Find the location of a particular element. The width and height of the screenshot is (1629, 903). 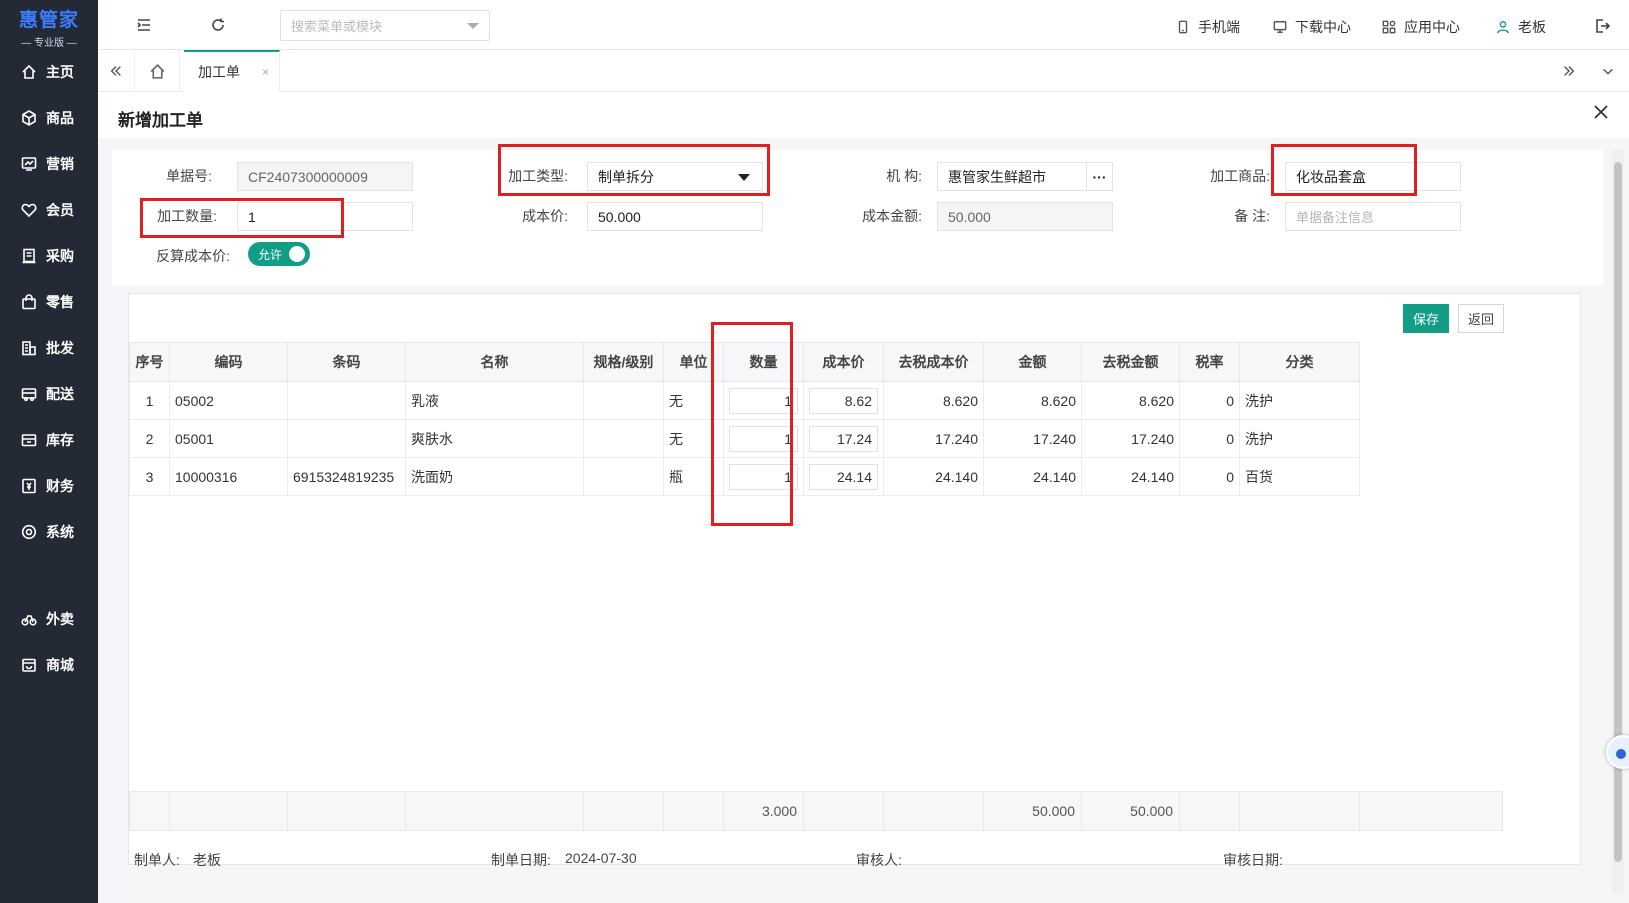

cost-cell-input: 8.62 is located at coordinates (843, 400).